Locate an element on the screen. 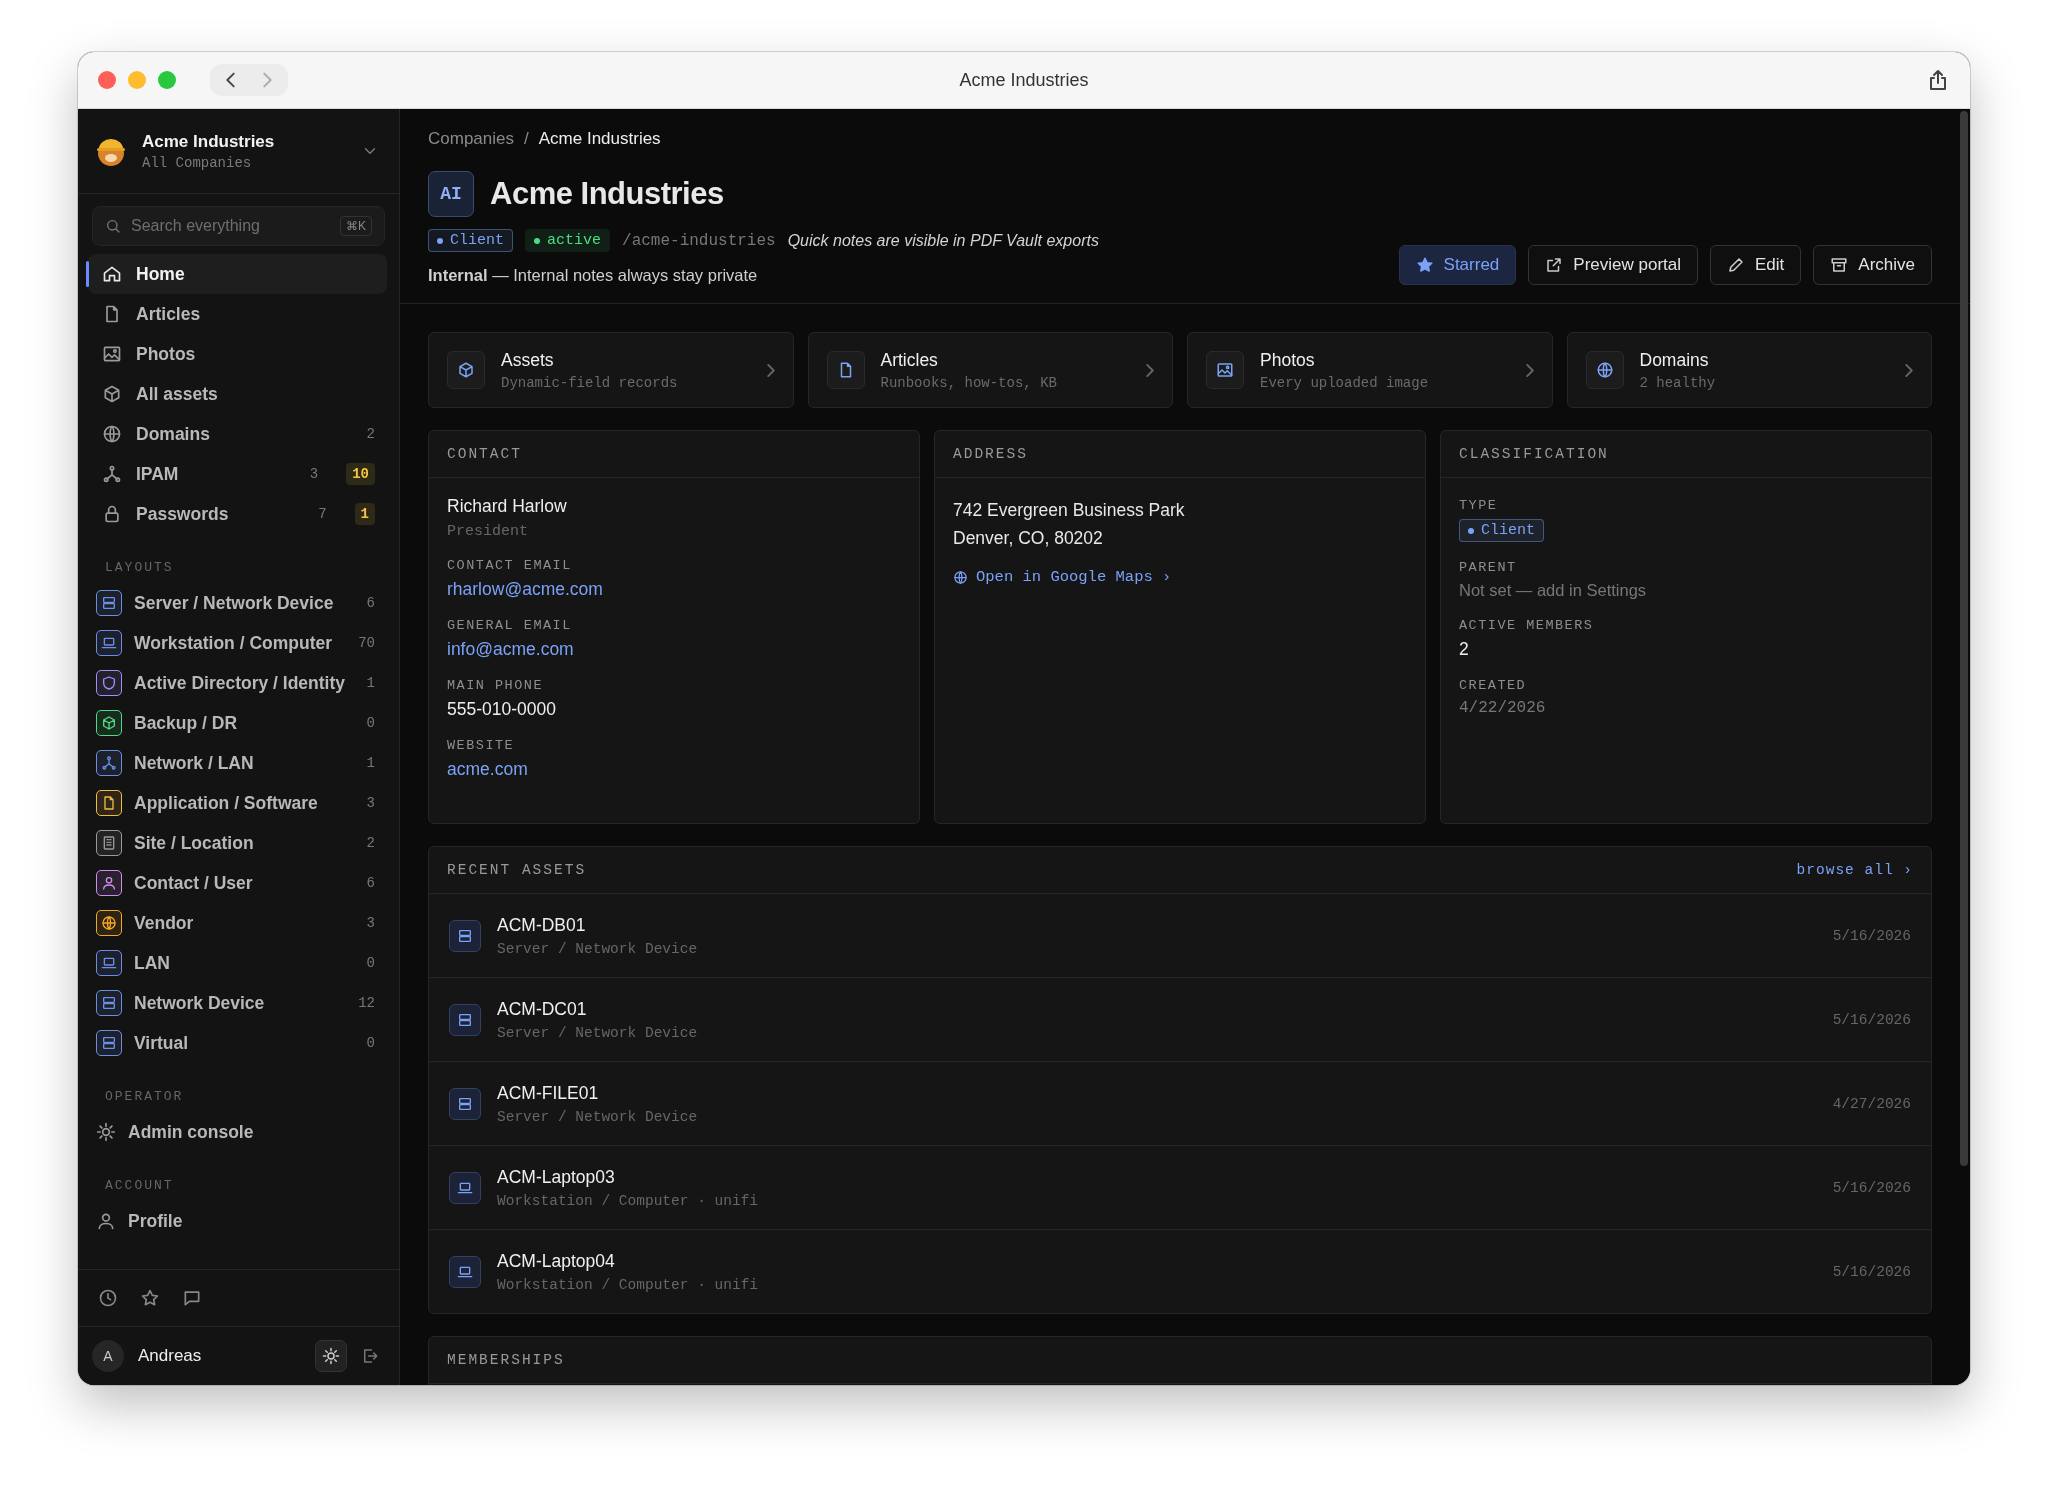 The image size is (2048, 1489). nav-item: Articles is located at coordinates (237, 314).